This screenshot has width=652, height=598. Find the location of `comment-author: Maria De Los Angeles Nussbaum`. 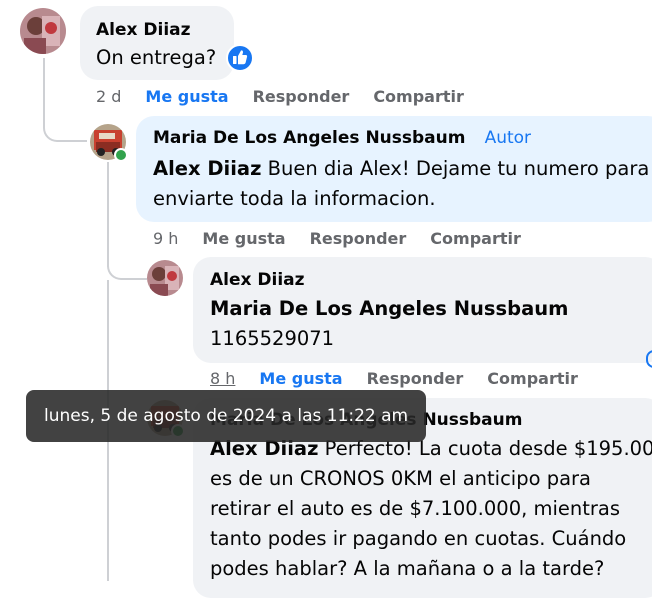

comment-author: Maria De Los Angeles Nussbaum is located at coordinates (309, 138).